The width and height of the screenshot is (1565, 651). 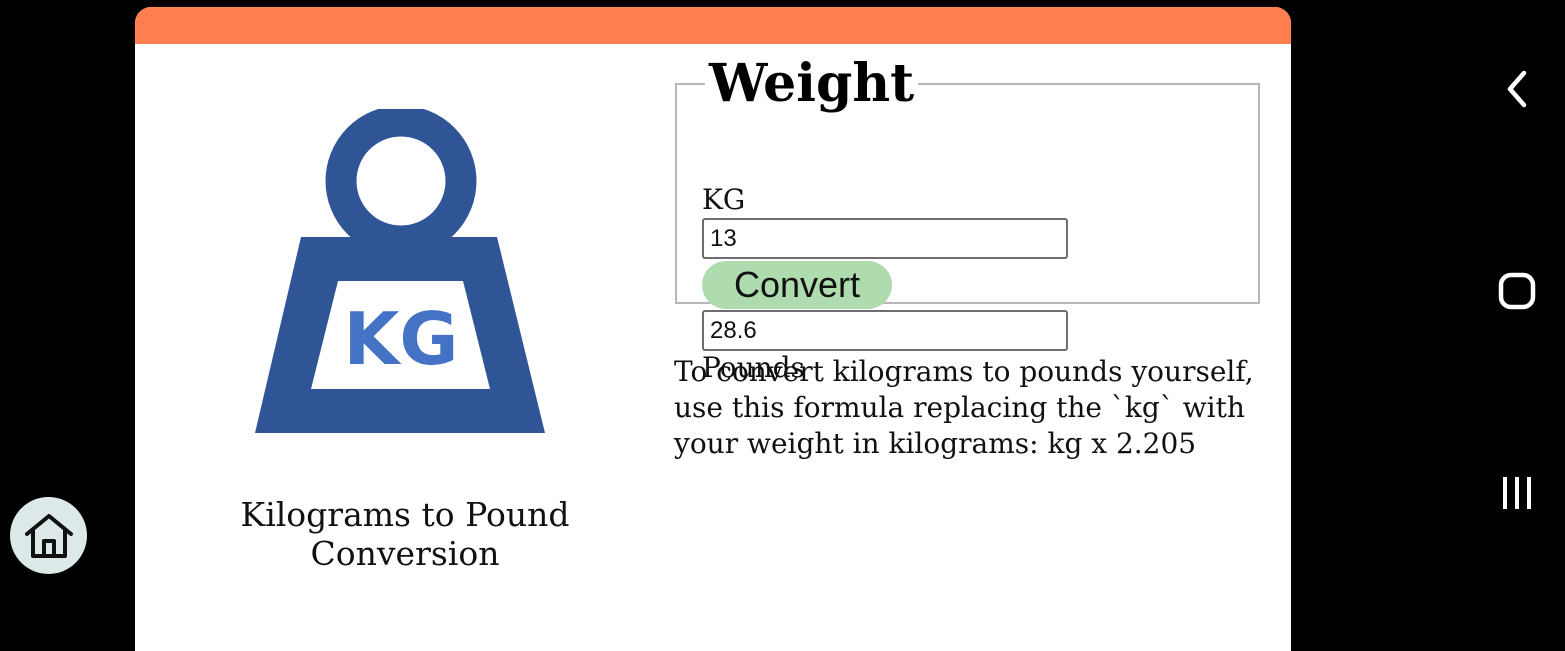 I want to click on three-bars-icon, so click(x=1517, y=493).